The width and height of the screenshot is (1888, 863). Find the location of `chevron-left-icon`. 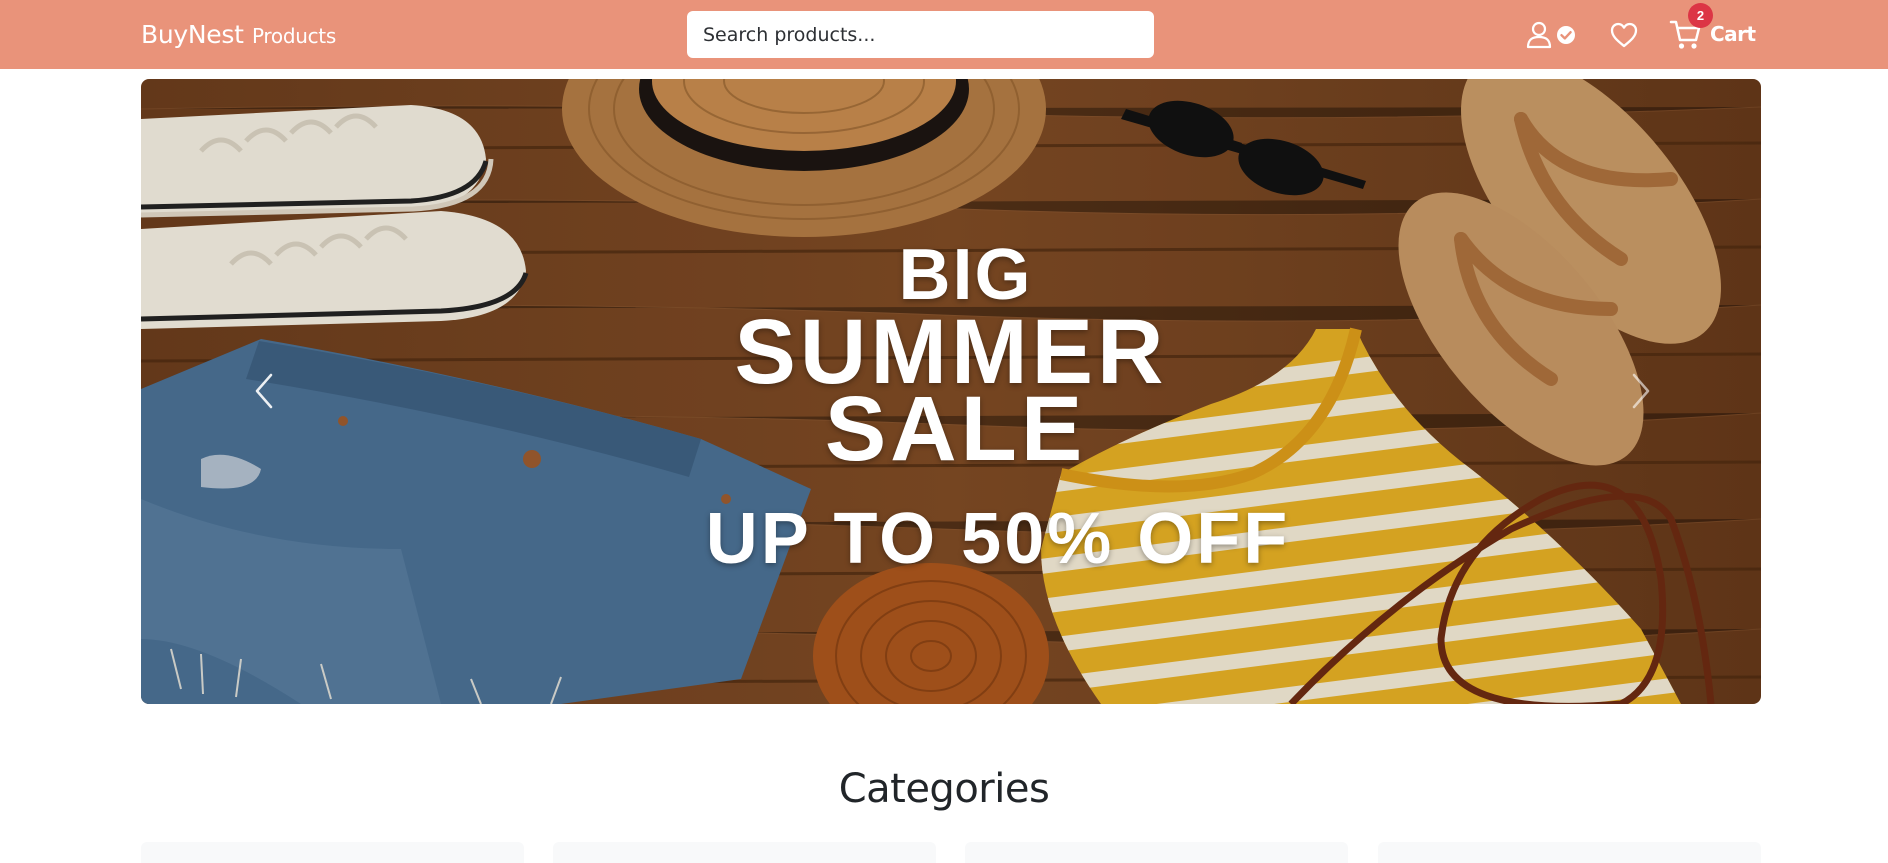

chevron-left-icon is located at coordinates (264, 391).